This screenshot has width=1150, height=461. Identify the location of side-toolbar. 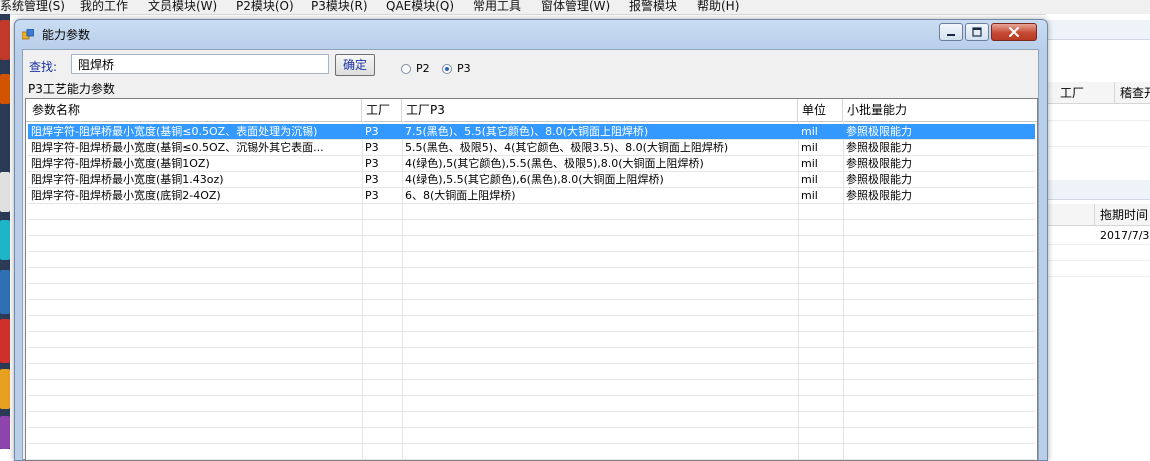
(5, 231).